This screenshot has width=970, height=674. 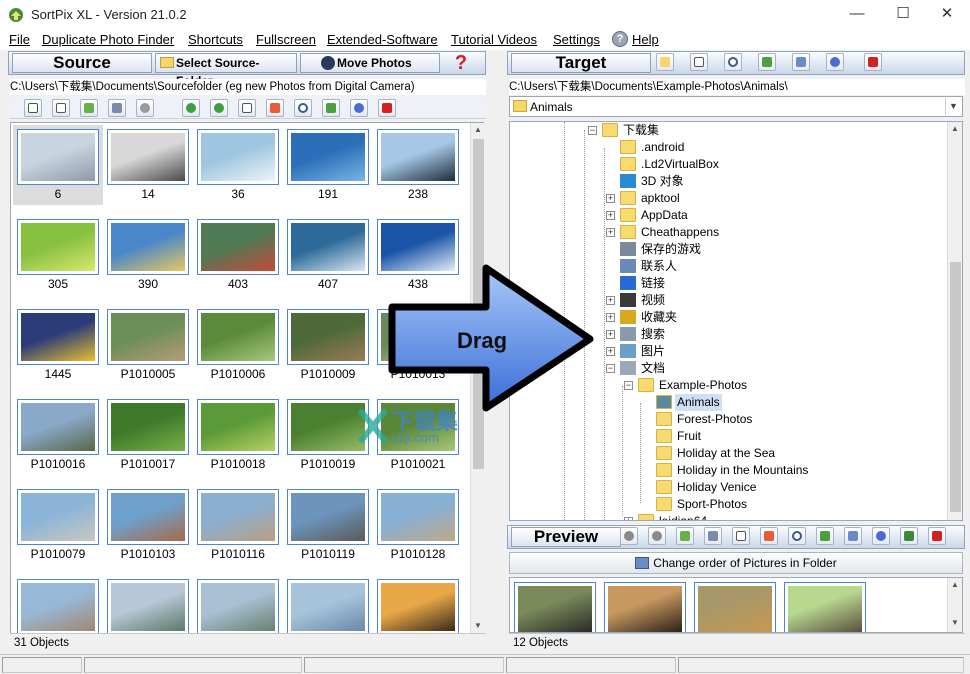 I want to click on thumbnail-item: 407, so click(x=328, y=255).